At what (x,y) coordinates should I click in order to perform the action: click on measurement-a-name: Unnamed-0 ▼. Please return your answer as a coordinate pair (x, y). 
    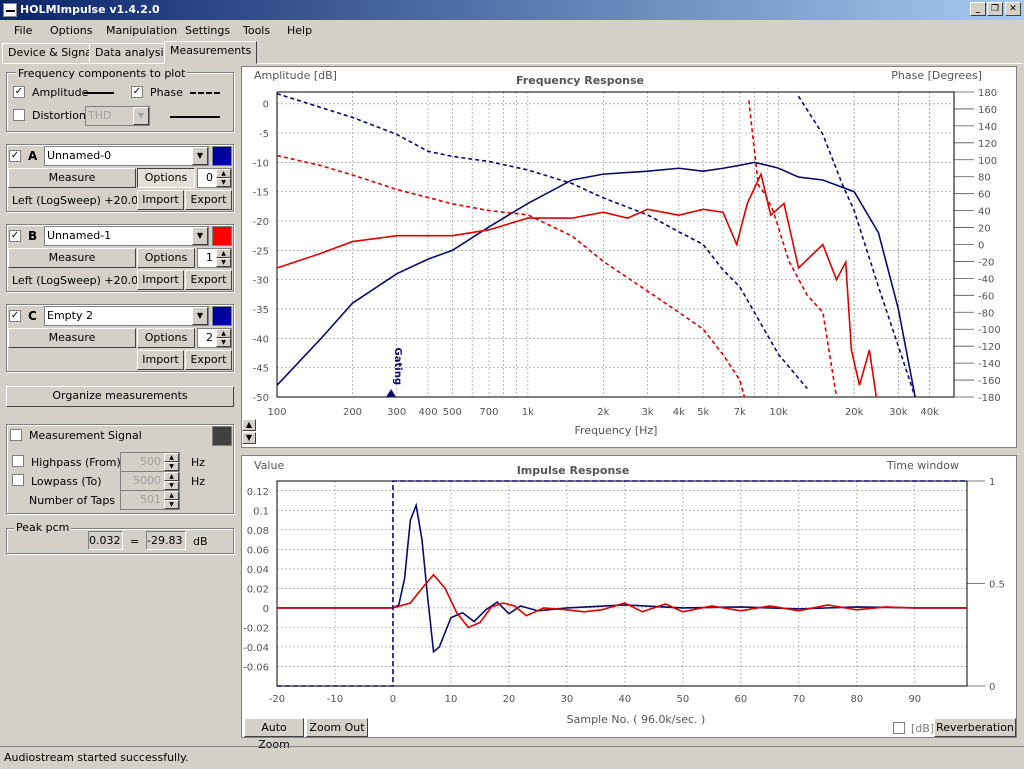
    Looking at the image, I should click on (126, 156).